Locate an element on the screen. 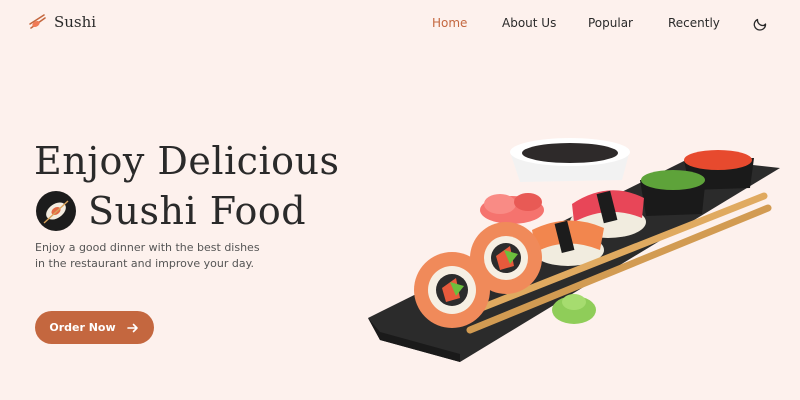 This screenshot has width=800, height=400. seaweed-gunkan is located at coordinates (673, 193).